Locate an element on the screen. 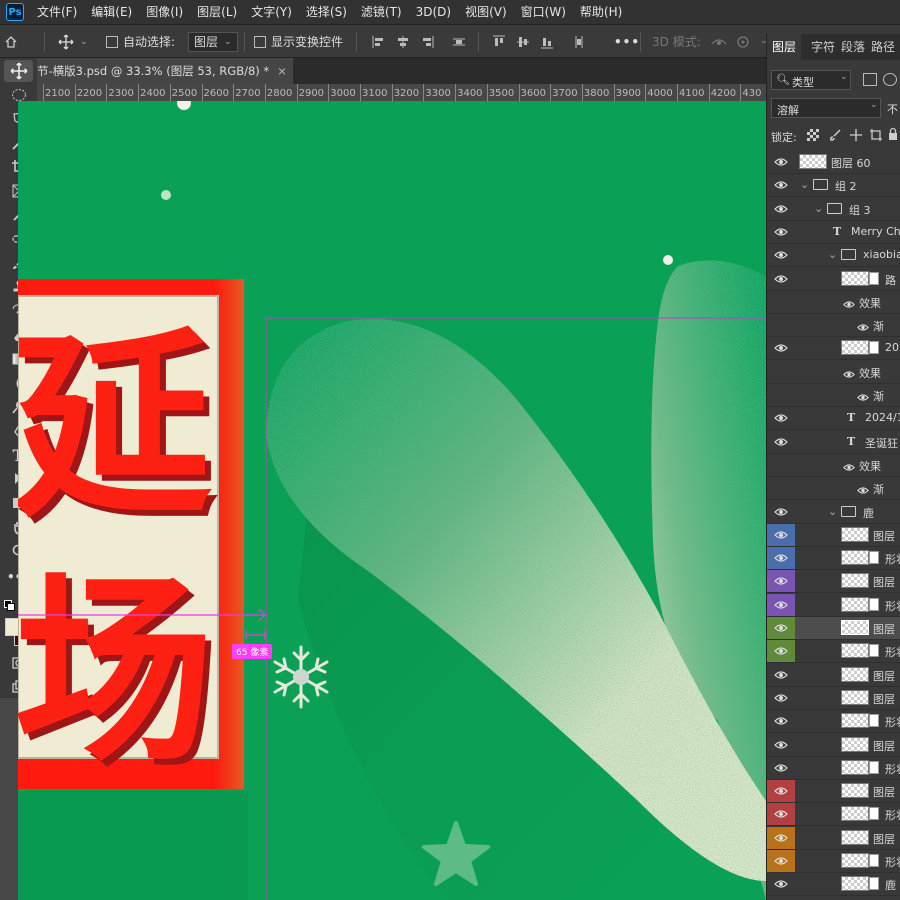 This screenshot has height=900, width=900. menu-select: 选择(S) is located at coordinates (326, 12).